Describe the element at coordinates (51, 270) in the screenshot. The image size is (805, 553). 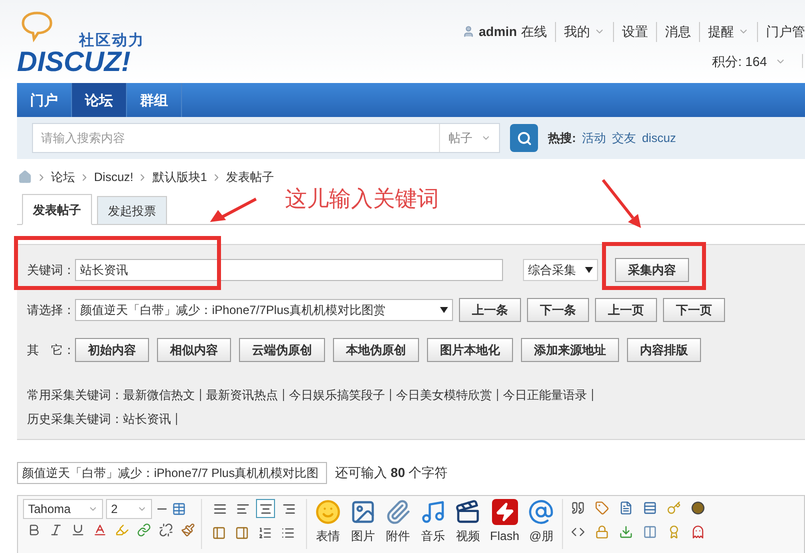
I see `keyword-label: 关键词：` at that location.